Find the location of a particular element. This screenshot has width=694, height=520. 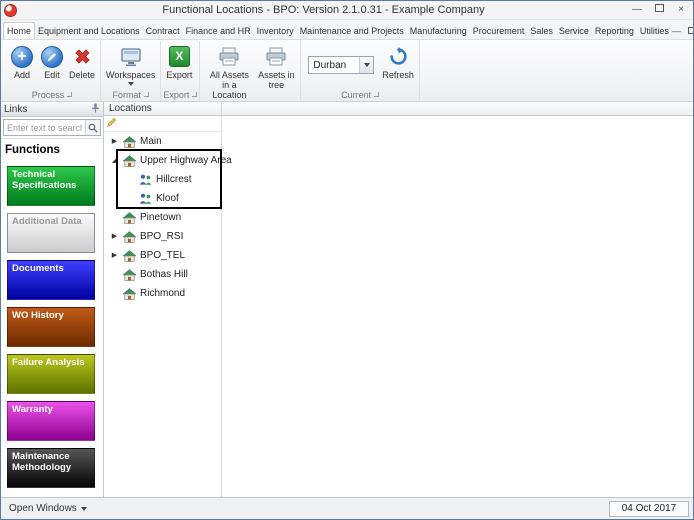

tab-equipment-and-locations: Equipment and Locations is located at coordinates (89, 31).